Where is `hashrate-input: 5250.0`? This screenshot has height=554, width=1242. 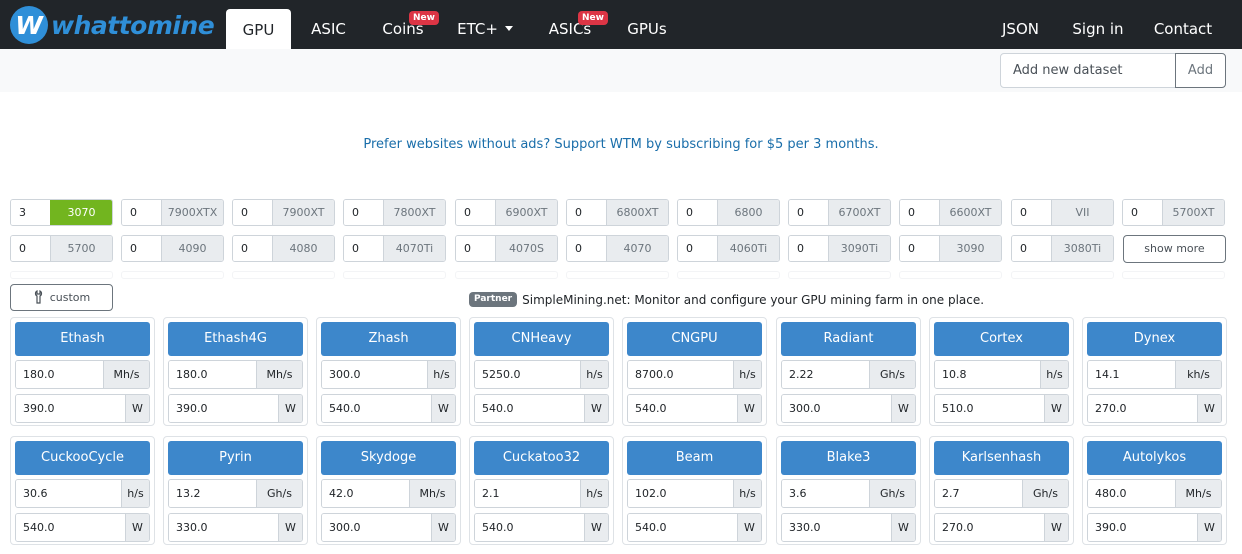 hashrate-input: 5250.0 is located at coordinates (527, 374).